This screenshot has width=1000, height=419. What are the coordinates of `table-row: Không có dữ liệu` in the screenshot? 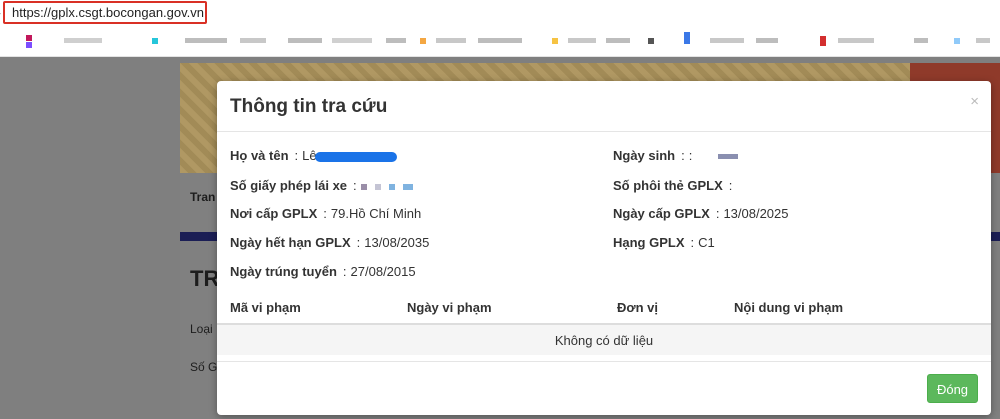 It's located at (604, 340).